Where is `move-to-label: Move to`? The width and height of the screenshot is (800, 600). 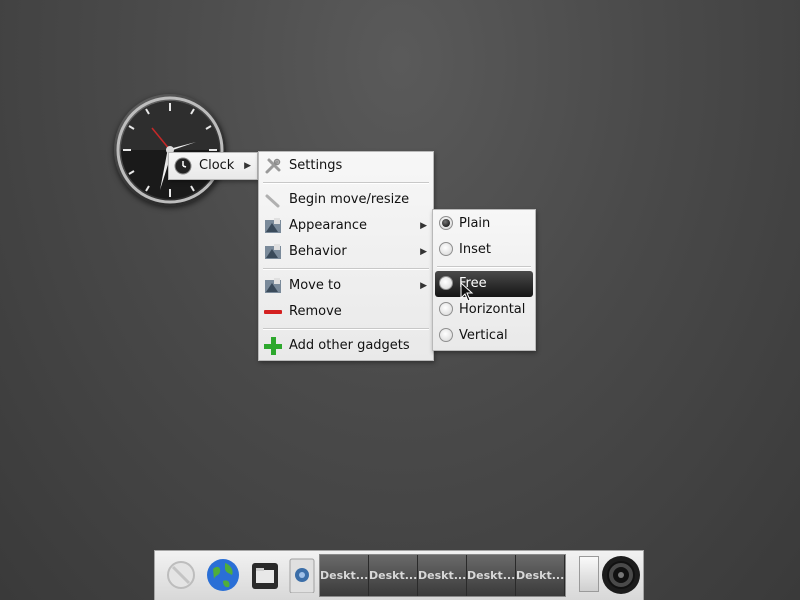 move-to-label: Move to is located at coordinates (315, 285).